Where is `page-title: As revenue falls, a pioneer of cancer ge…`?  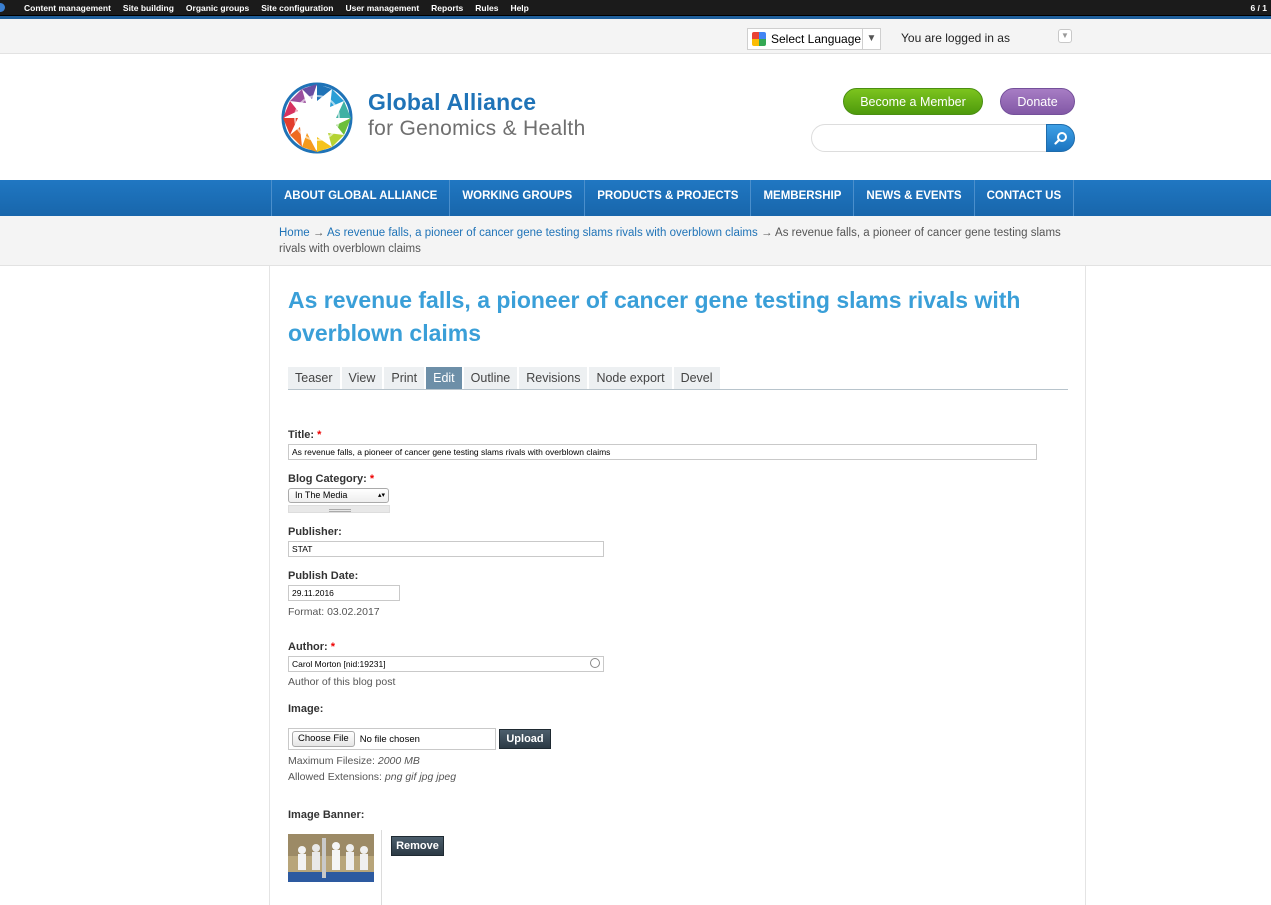 page-title: As revenue falls, a pioneer of cancer ge… is located at coordinates (654, 316).